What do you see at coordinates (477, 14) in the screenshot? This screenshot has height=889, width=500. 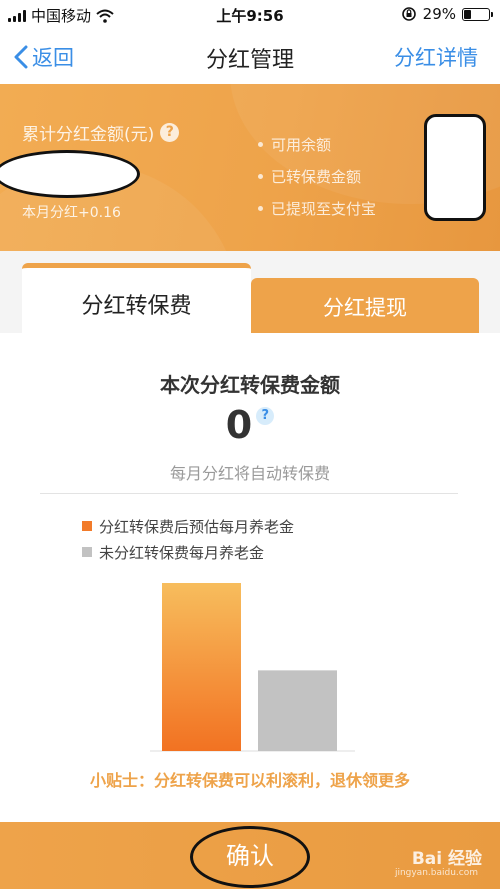 I see `battery-icon` at bounding box center [477, 14].